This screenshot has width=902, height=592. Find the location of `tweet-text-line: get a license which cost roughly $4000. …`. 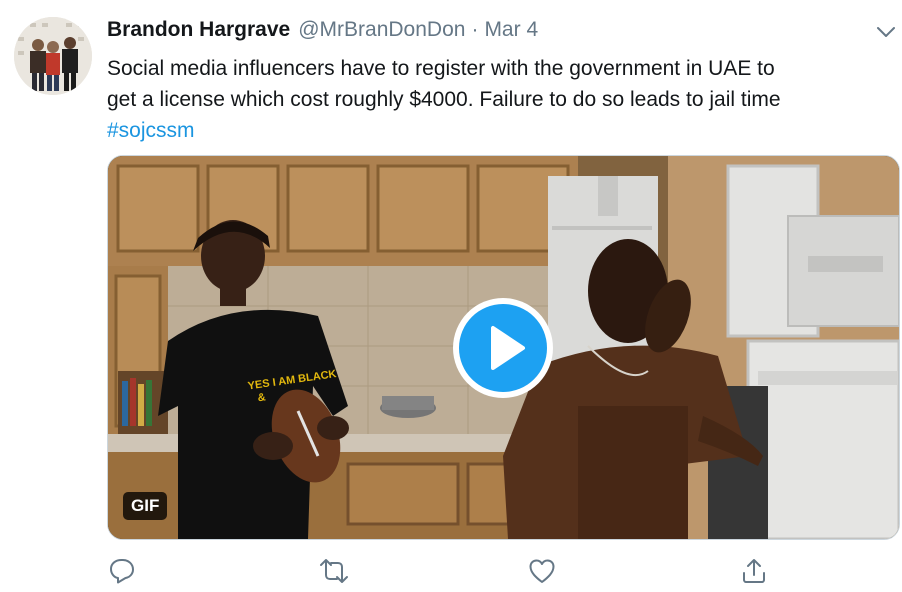

tweet-text-line: get a license which cost roughly $4000. … is located at coordinates (444, 99).